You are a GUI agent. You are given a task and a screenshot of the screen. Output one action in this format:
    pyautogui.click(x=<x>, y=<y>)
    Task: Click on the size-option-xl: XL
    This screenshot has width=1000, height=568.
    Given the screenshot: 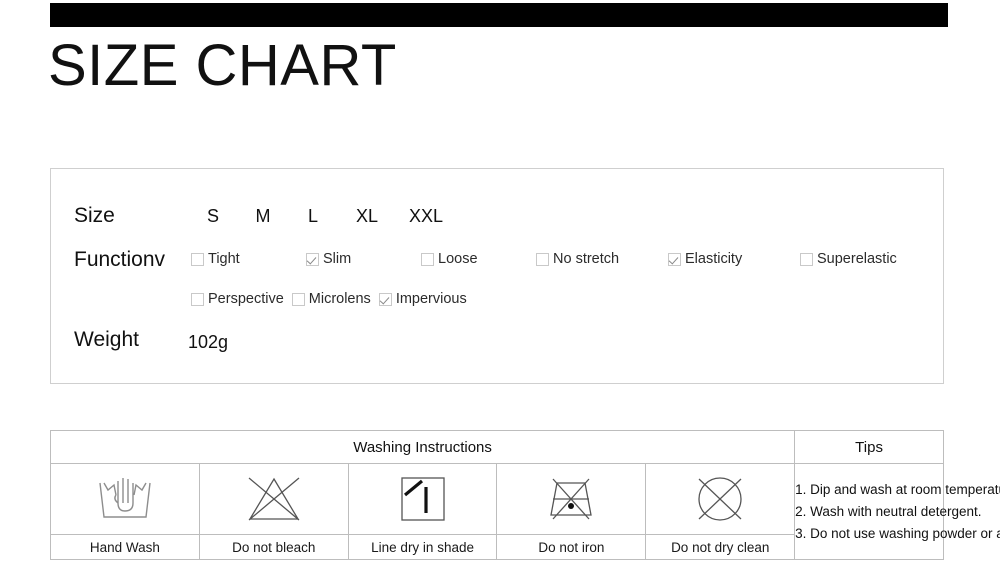 What is the action you would take?
    pyautogui.click(x=367, y=216)
    